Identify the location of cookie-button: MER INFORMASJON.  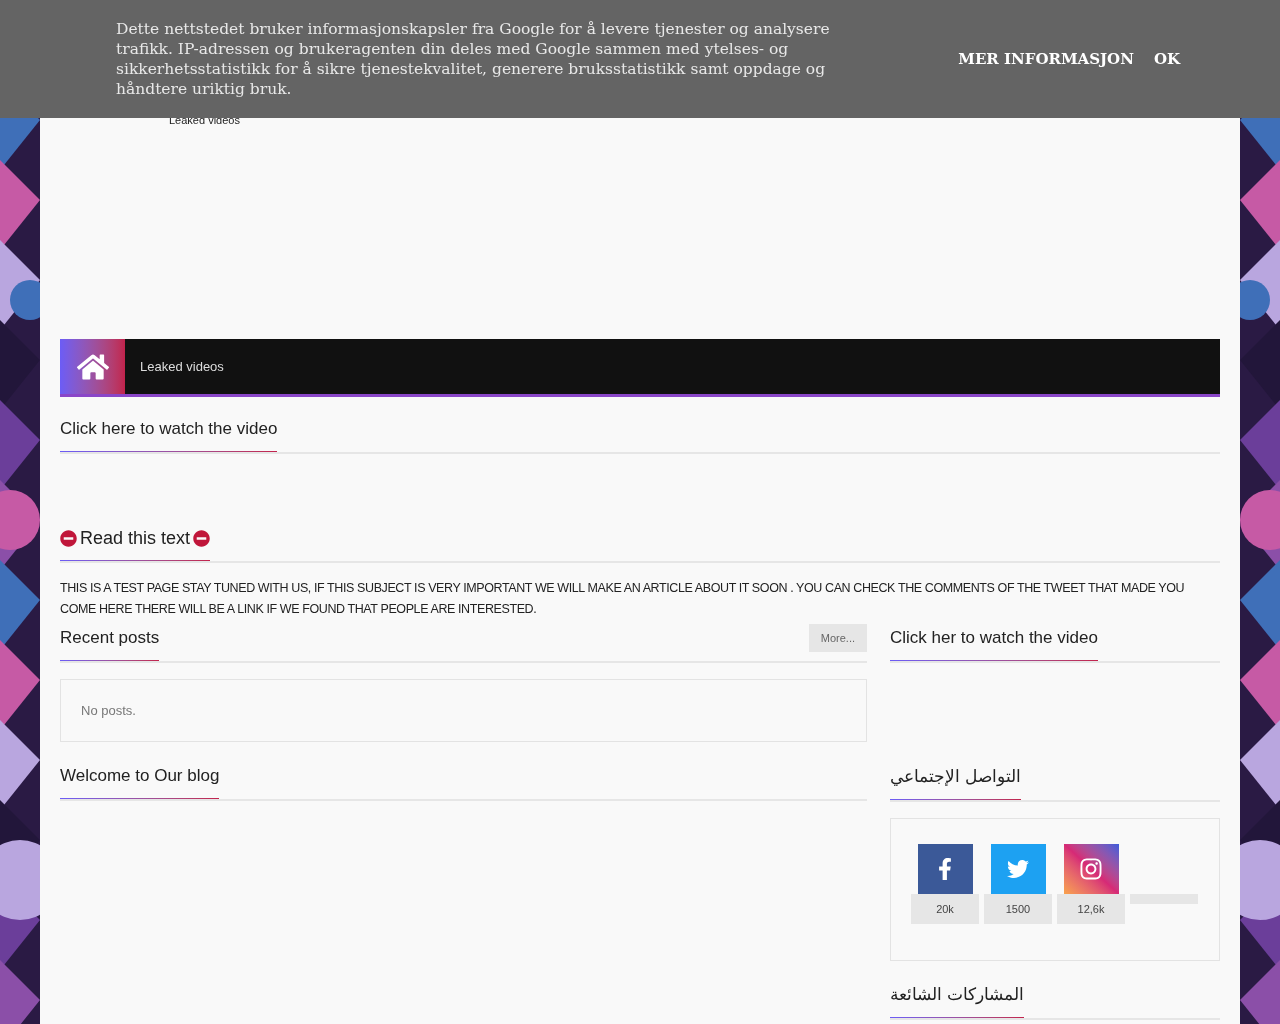
(1046, 59).